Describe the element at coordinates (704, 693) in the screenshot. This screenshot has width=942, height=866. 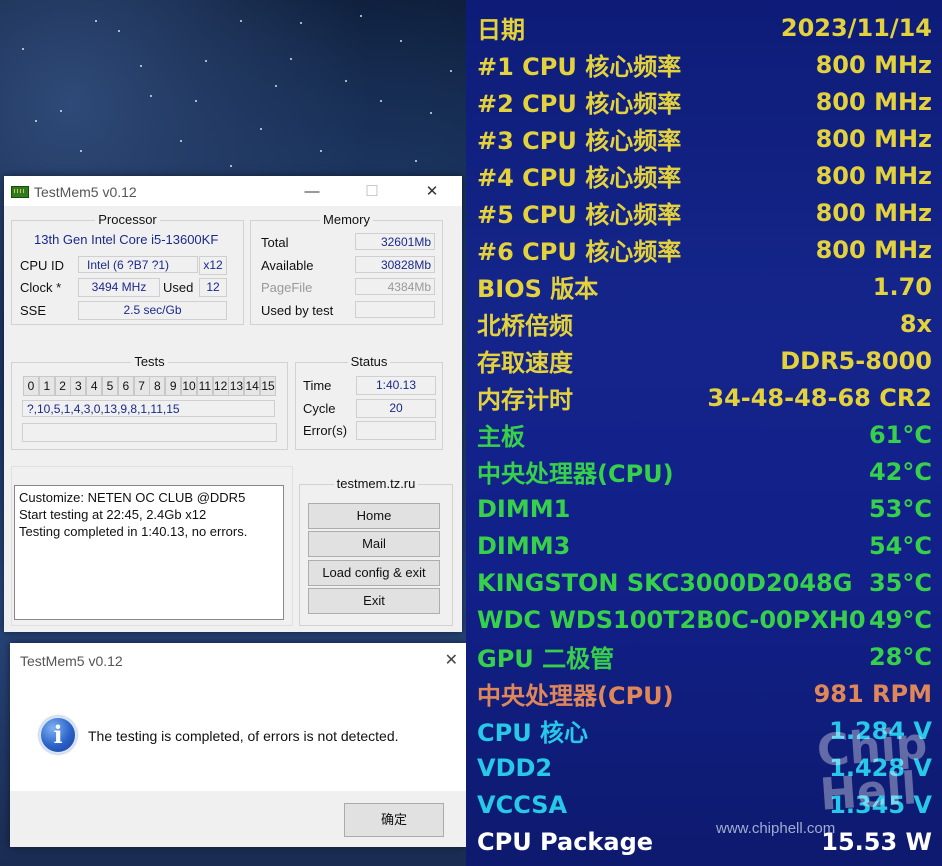
I see `sensor-row: 中央处理器(CPU) 981 RPM` at that location.